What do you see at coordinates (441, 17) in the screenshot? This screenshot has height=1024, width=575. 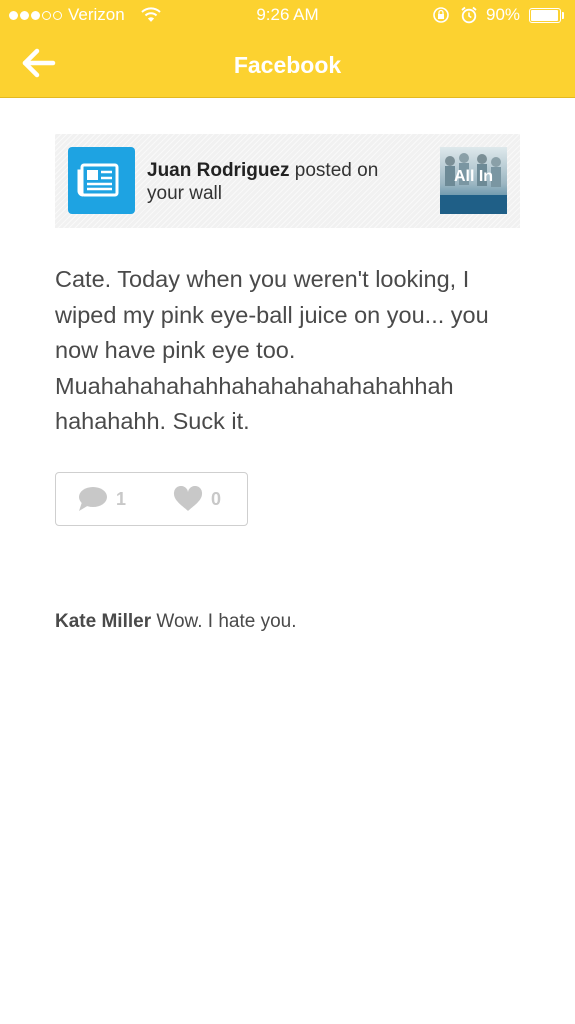 I see `rotation-lock-icon` at bounding box center [441, 17].